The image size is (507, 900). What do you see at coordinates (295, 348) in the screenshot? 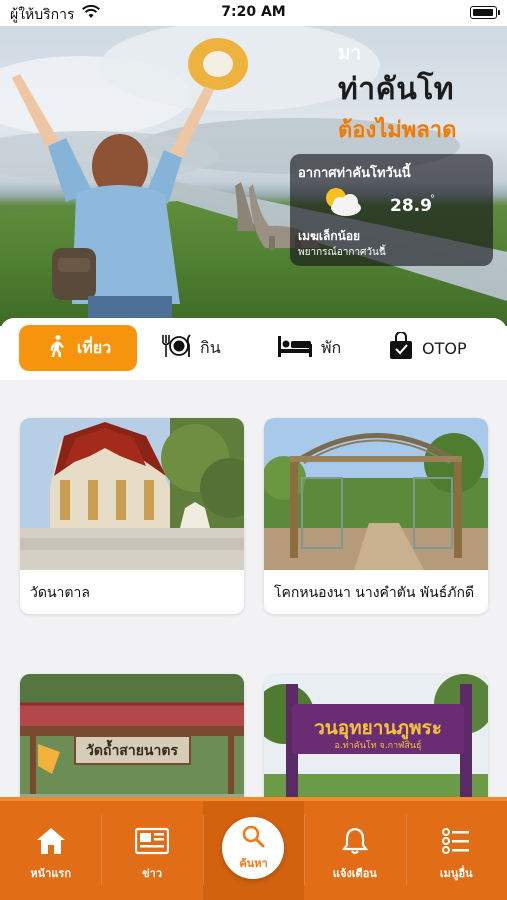
I see `bed-icon` at bounding box center [295, 348].